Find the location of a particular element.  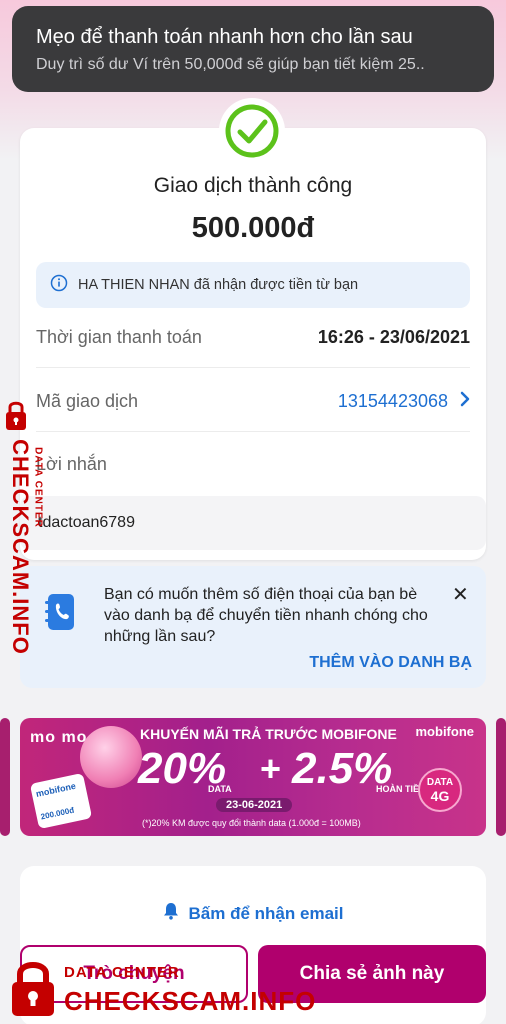

sim-card-image: mobifone 200.000đ is located at coordinates (61, 801).